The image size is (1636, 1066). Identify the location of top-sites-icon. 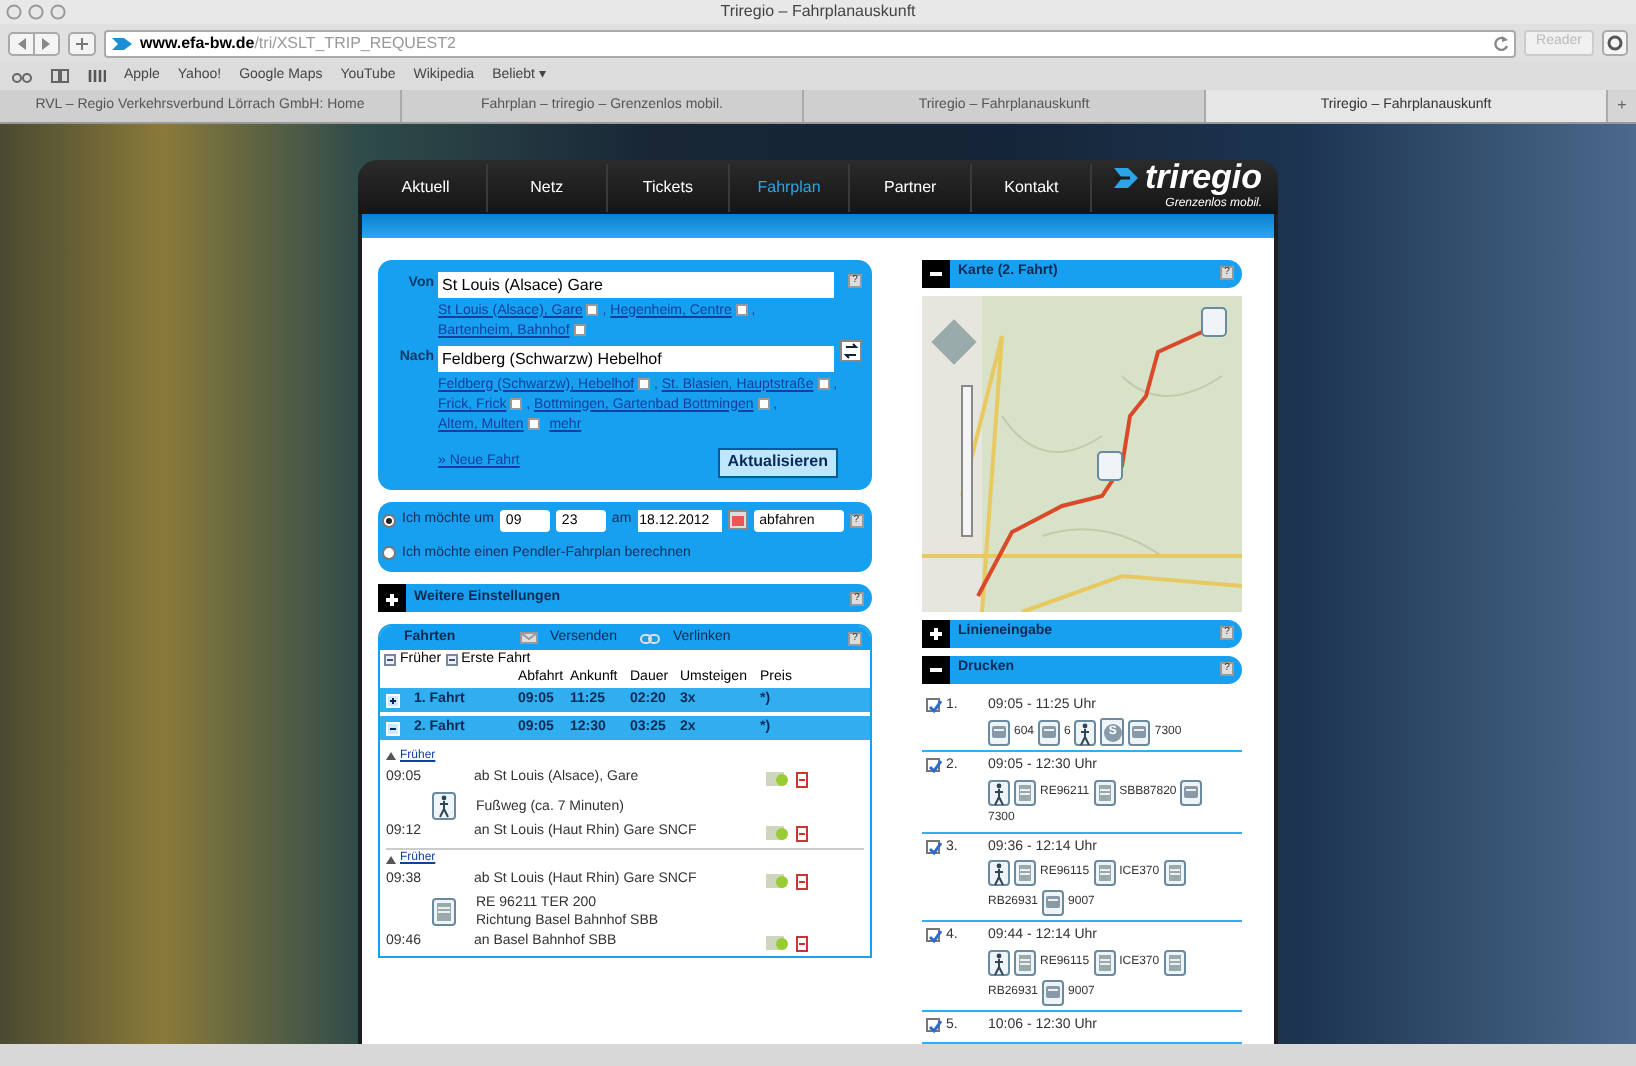
(97, 76).